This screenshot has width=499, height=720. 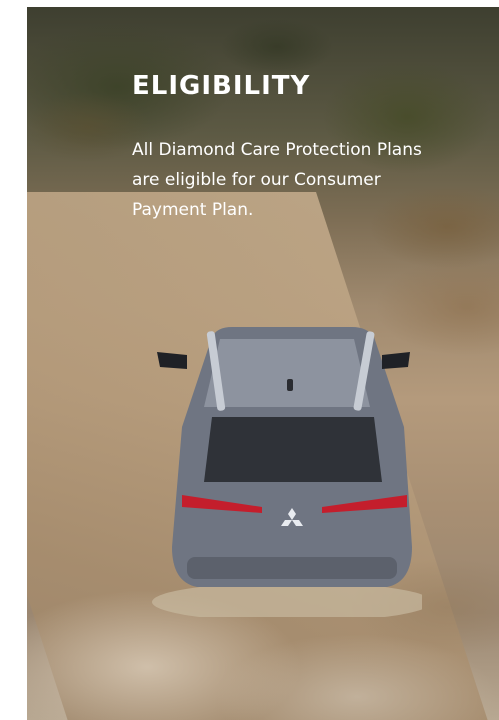 I want to click on side-mirror-right, so click(x=396, y=360).